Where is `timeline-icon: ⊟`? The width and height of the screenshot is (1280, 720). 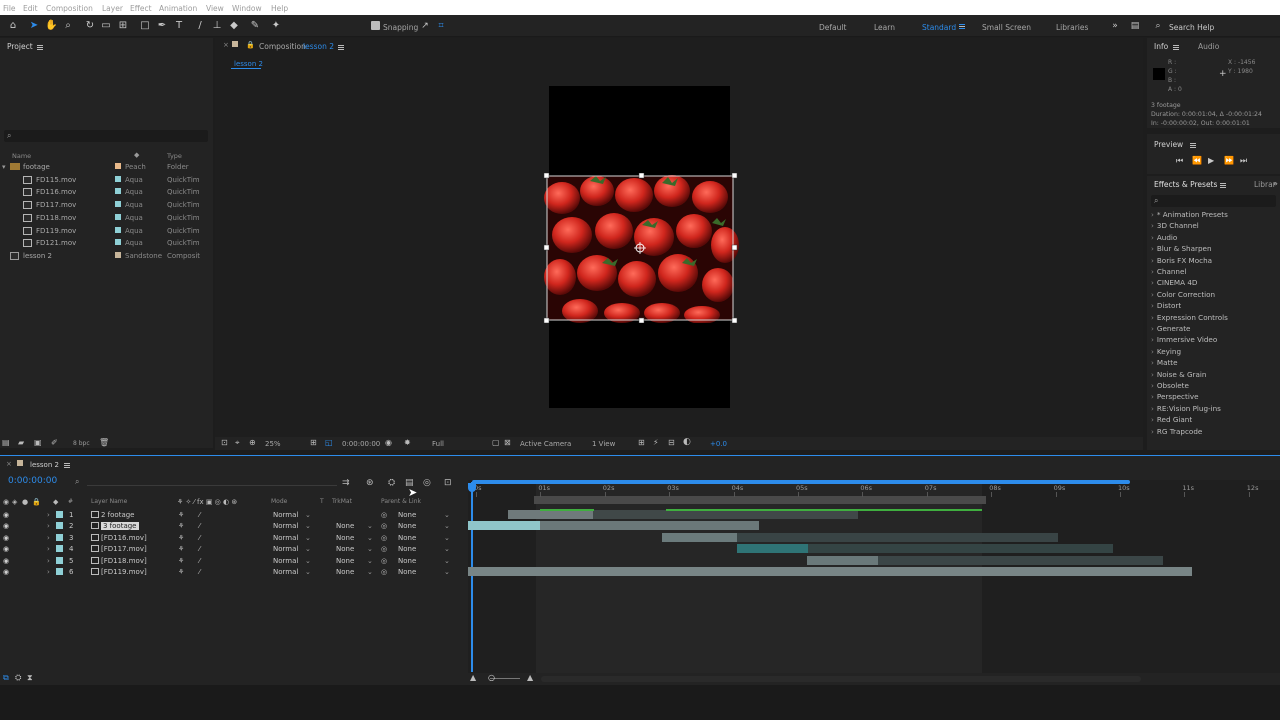
timeline-icon: ⊟ is located at coordinates (671, 442).